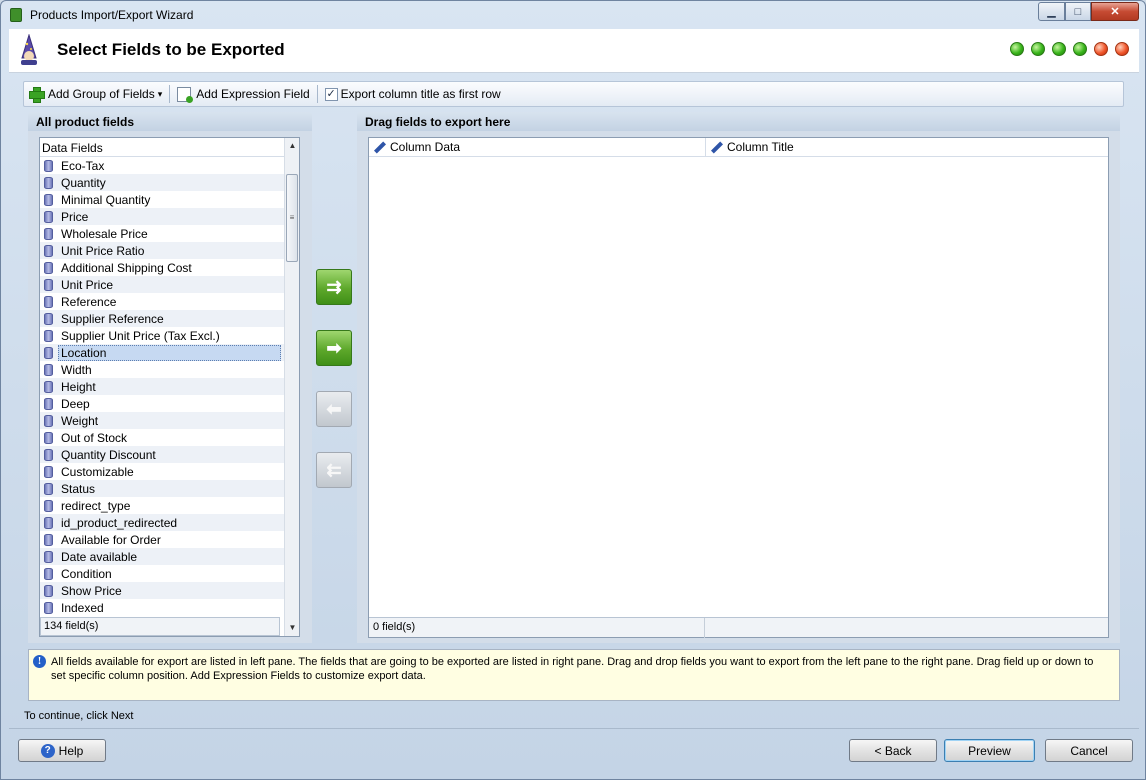 The image size is (1146, 780). What do you see at coordinates (413, 94) in the screenshot?
I see `export-title-option: ✓ Export column title as first row` at bounding box center [413, 94].